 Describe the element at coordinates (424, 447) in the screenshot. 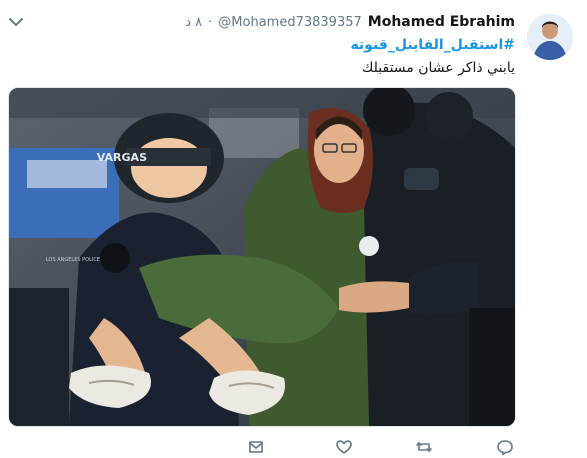

I see `retweet-icon` at that location.